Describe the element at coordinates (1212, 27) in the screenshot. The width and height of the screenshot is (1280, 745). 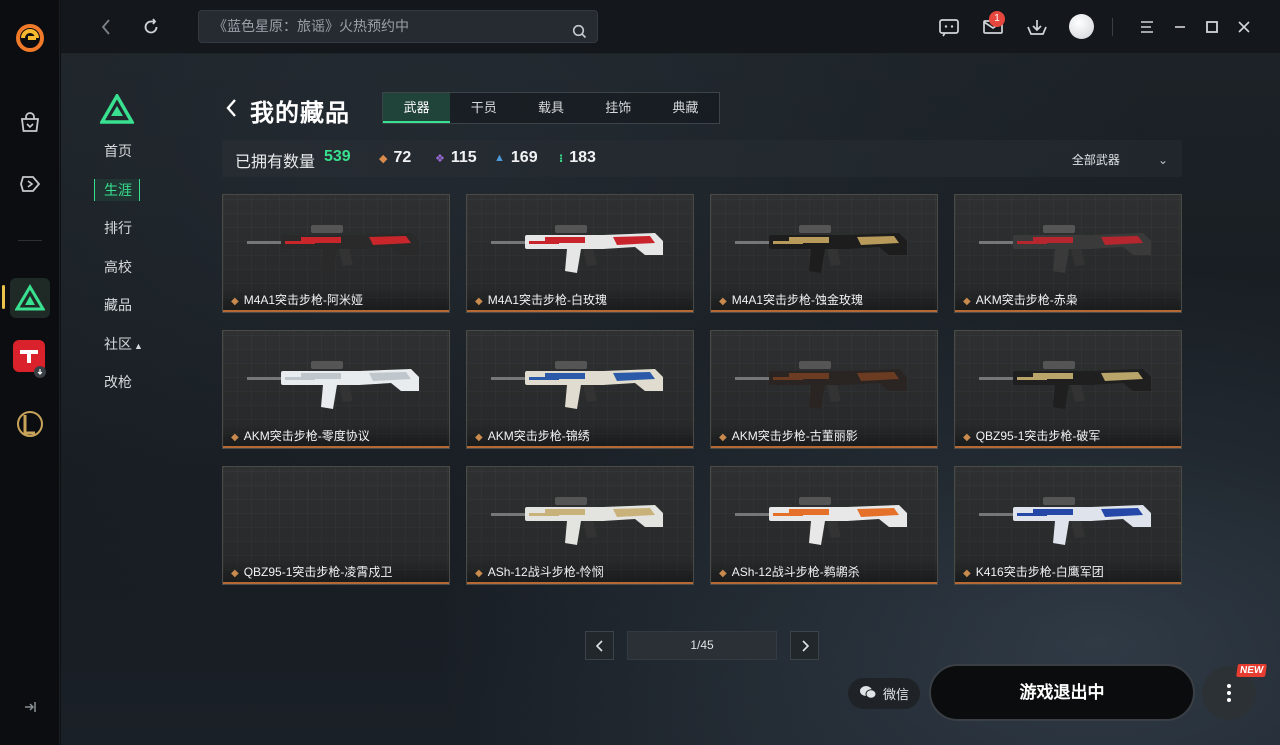
I see `maximize-icon` at that location.